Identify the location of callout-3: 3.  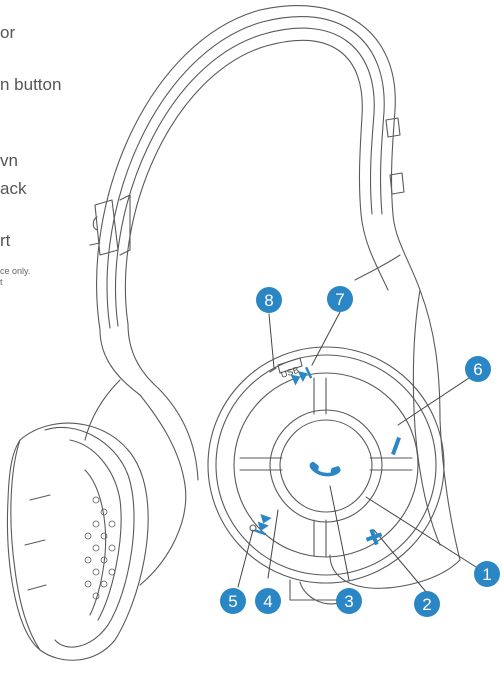
(349, 601).